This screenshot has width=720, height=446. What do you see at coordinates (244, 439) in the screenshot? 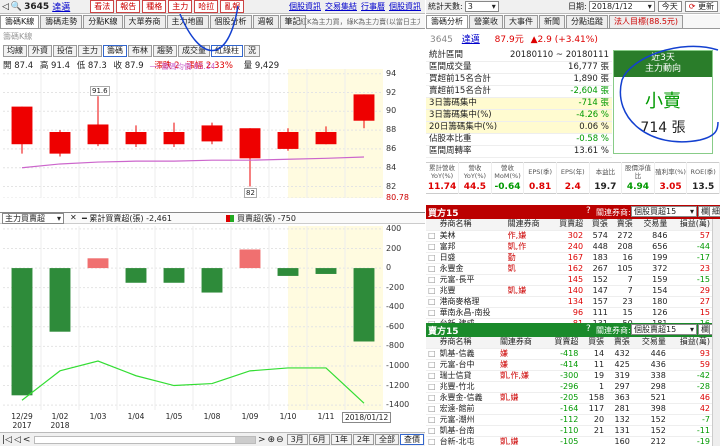
I see `scroll-thumb` at bounding box center [244, 439].